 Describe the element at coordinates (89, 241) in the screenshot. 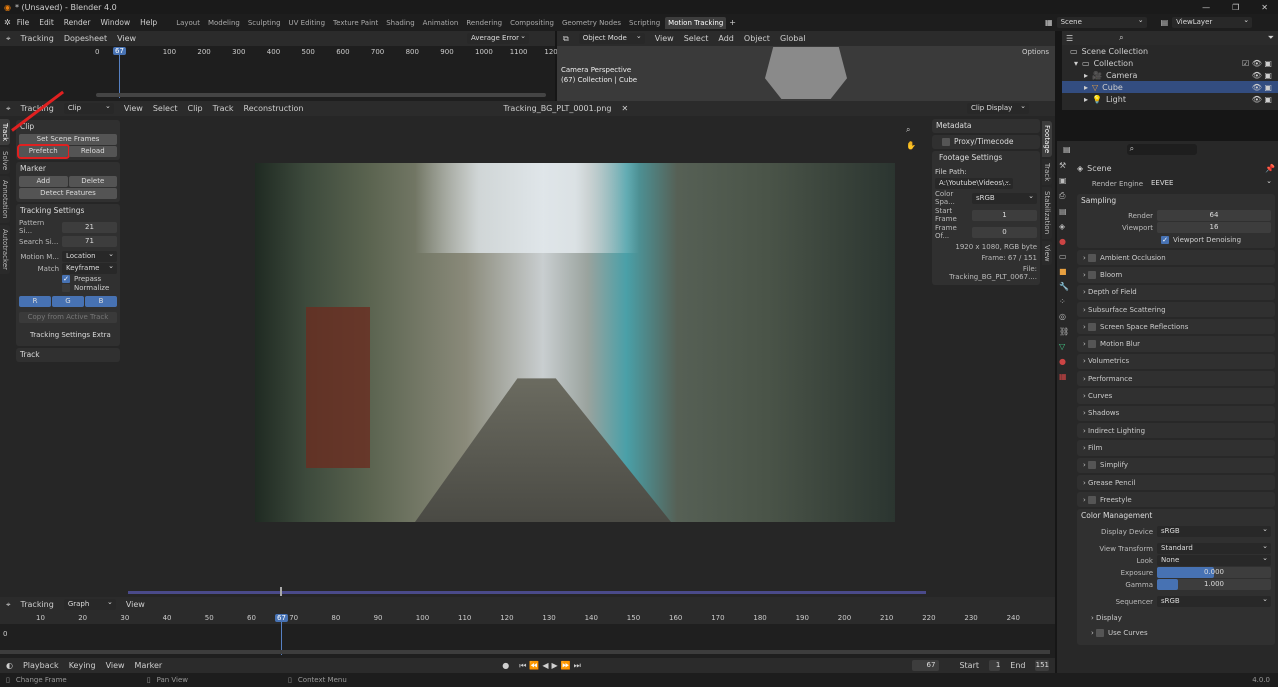

I see `search-size-field: 71` at that location.